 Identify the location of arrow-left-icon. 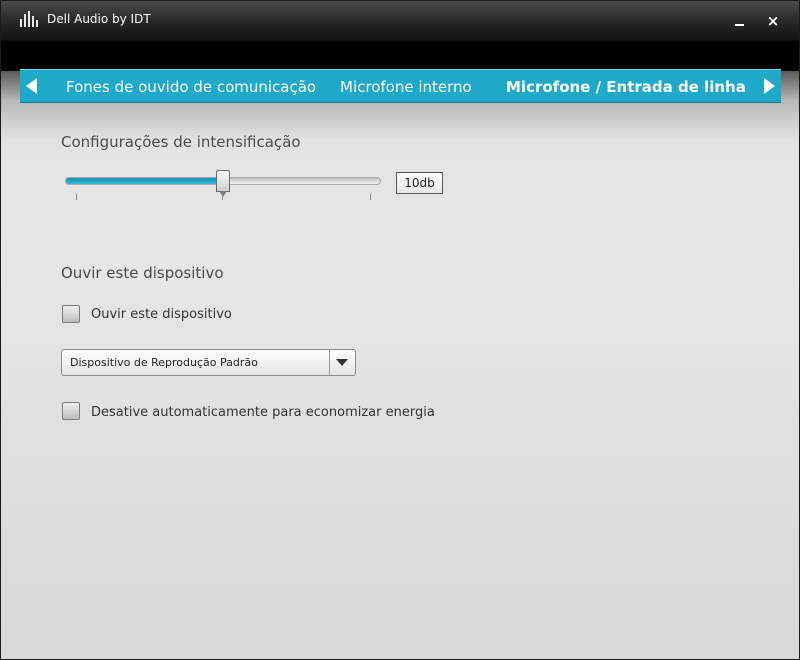
(31, 86).